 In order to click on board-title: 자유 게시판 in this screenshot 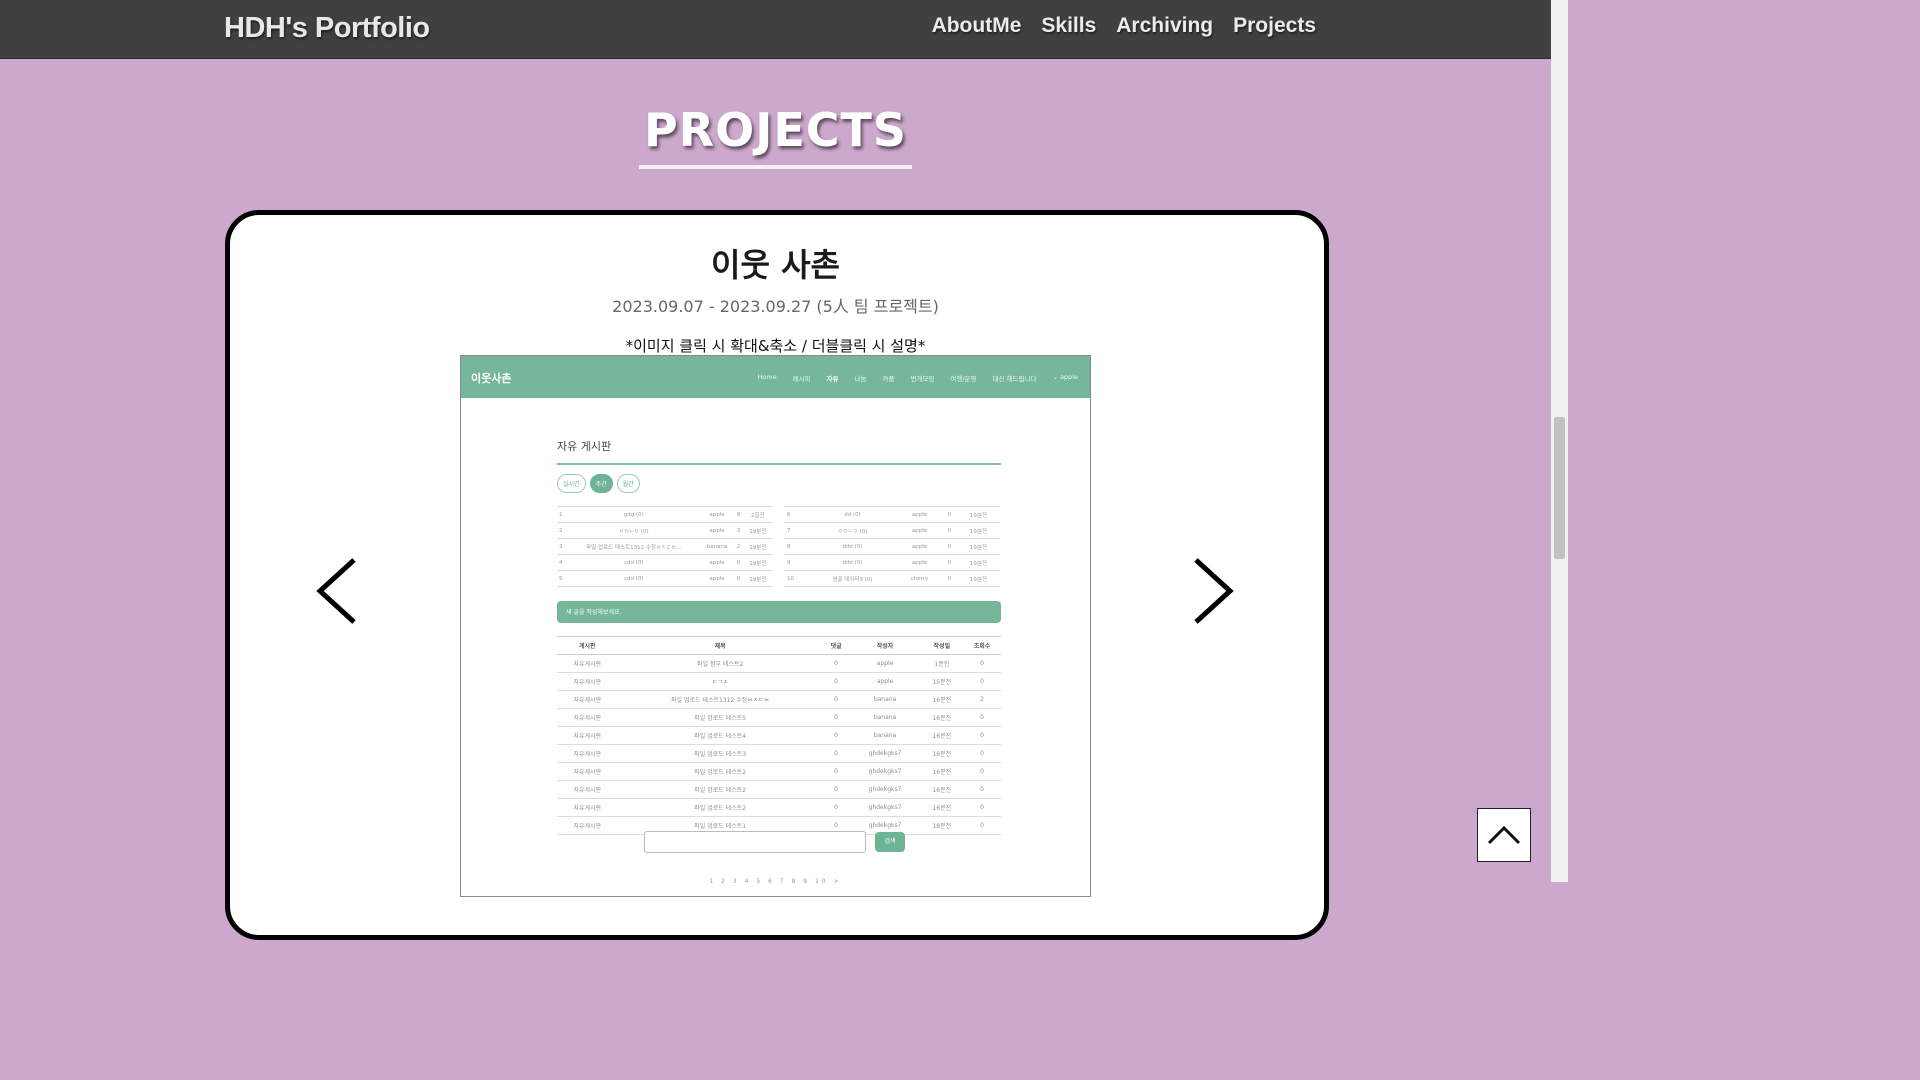, I will do `click(584, 446)`.